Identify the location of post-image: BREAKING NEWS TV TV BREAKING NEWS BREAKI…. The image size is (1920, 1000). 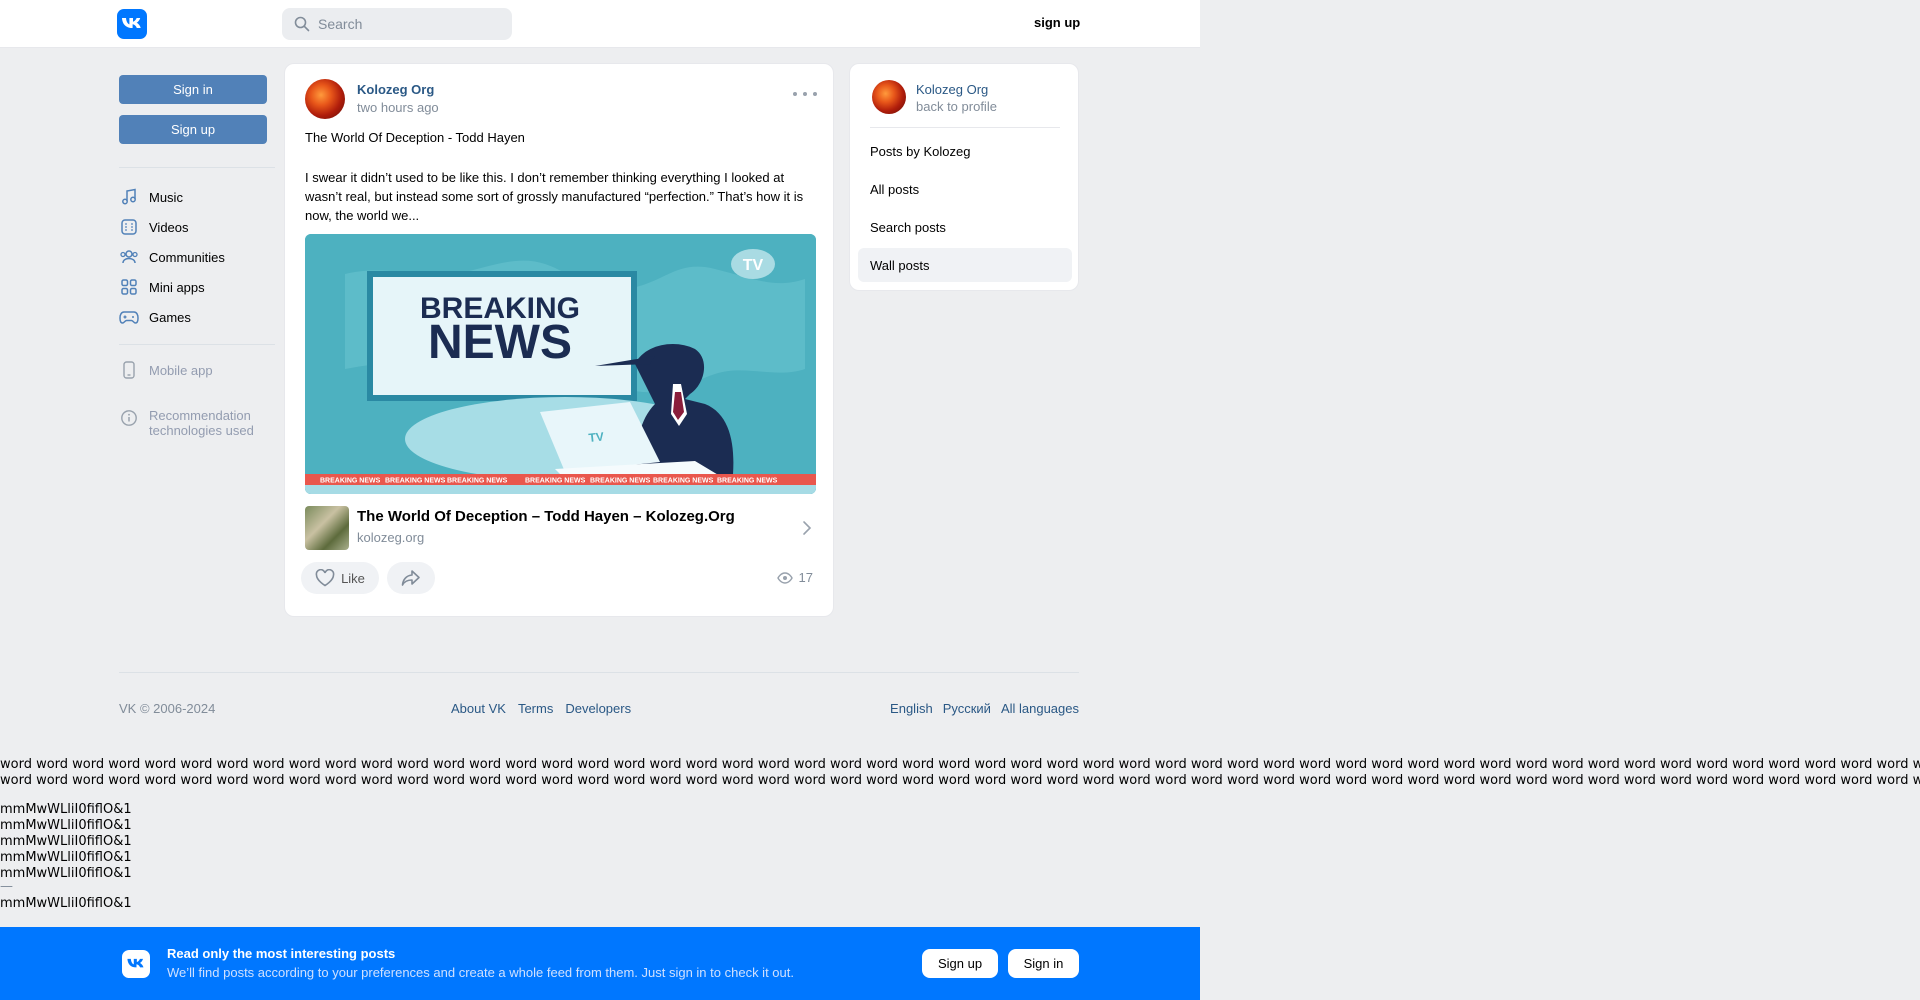
(560, 364).